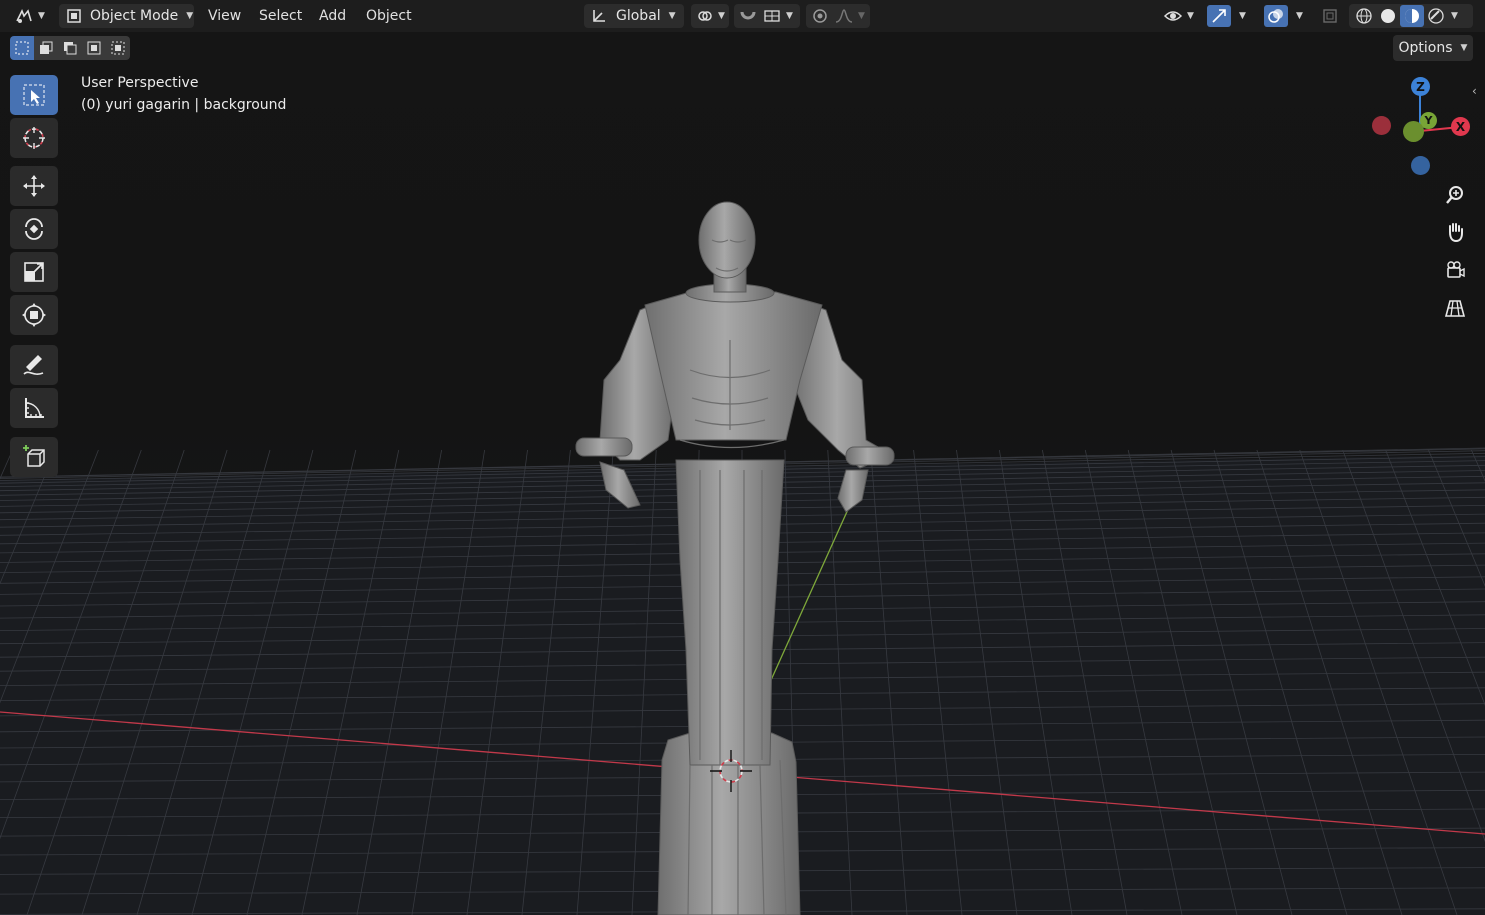  What do you see at coordinates (705, 16) in the screenshot?
I see `pivot-icon` at bounding box center [705, 16].